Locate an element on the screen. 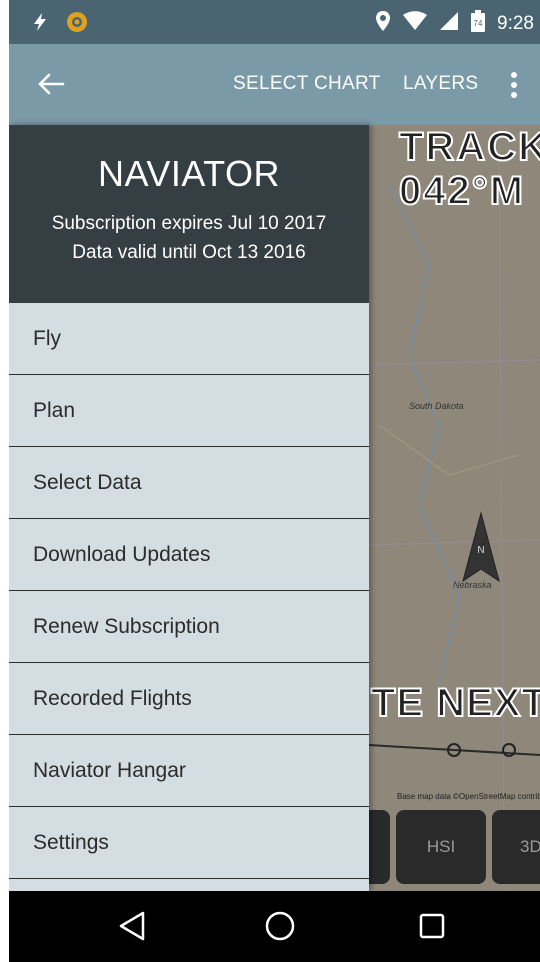  recent-apps-icon is located at coordinates (432, 928).